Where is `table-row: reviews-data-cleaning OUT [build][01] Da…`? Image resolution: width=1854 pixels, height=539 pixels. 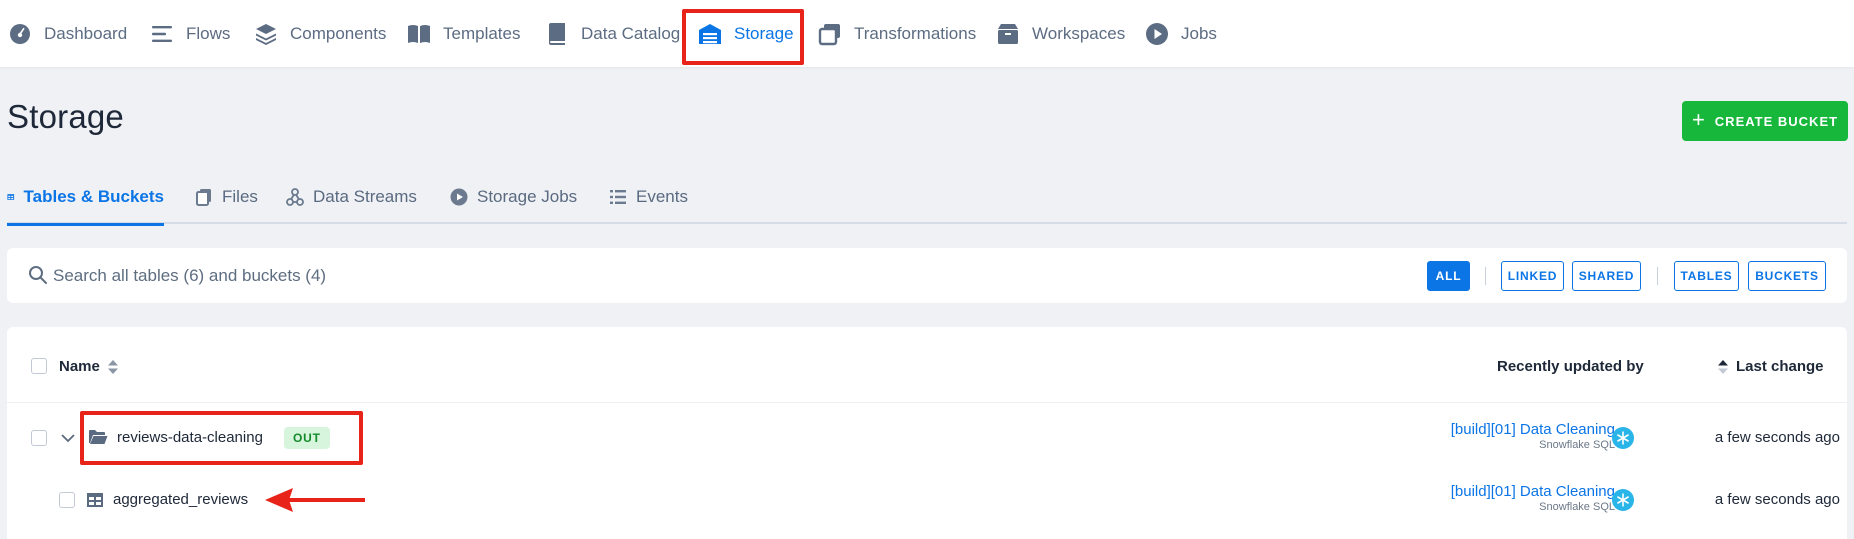
table-row: reviews-data-cleaning OUT [build][01] Da… is located at coordinates (927, 438).